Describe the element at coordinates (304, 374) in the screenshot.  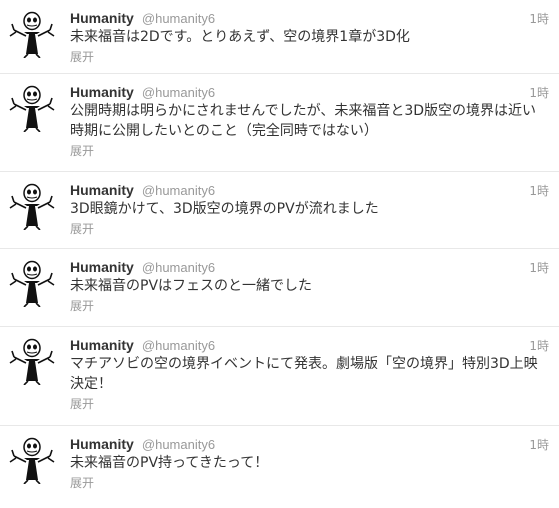
I see `tweet-text: マチアソビの空の境界イベントにて発表。劇場版「空の境界」特別3D上映決定！` at that location.